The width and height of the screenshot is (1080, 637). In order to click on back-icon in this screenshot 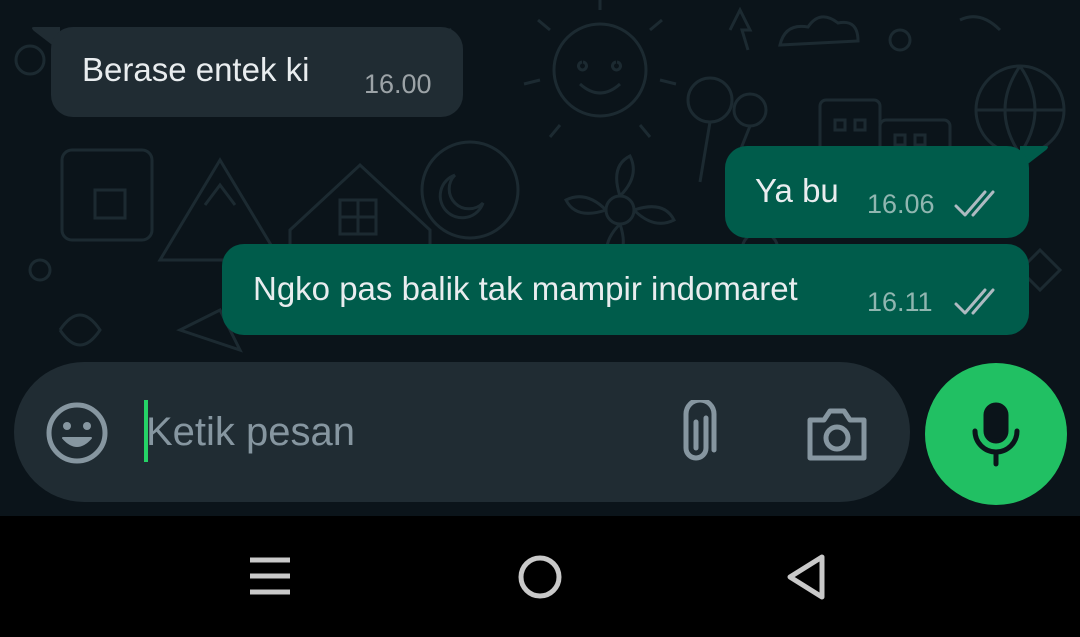, I will do `click(808, 577)`.